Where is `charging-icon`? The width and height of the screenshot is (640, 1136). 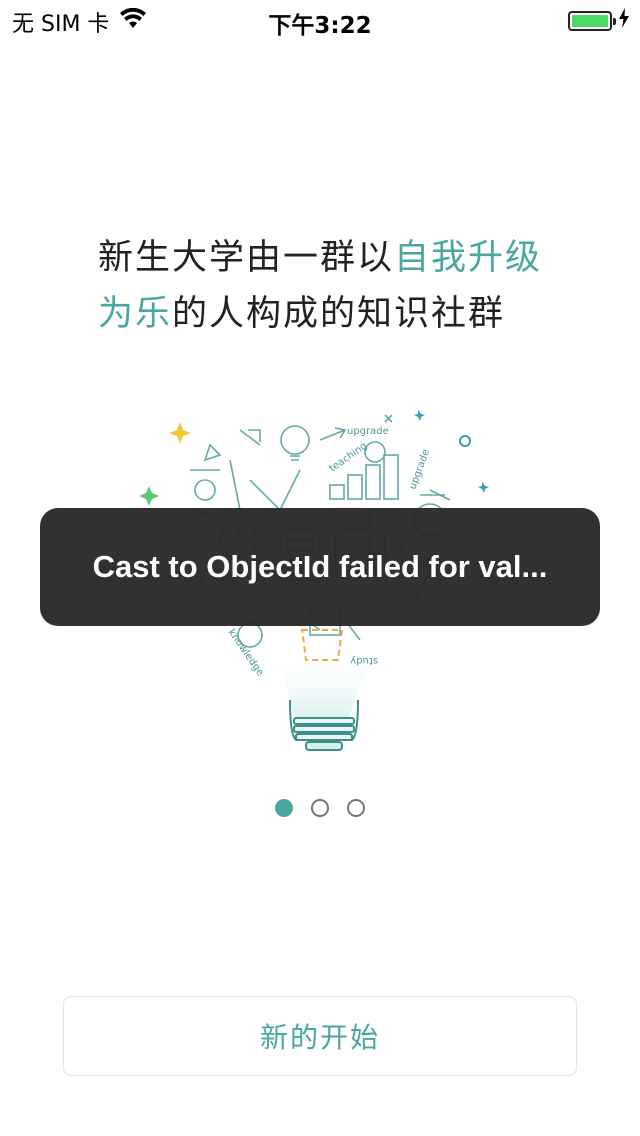 charging-icon is located at coordinates (624, 21).